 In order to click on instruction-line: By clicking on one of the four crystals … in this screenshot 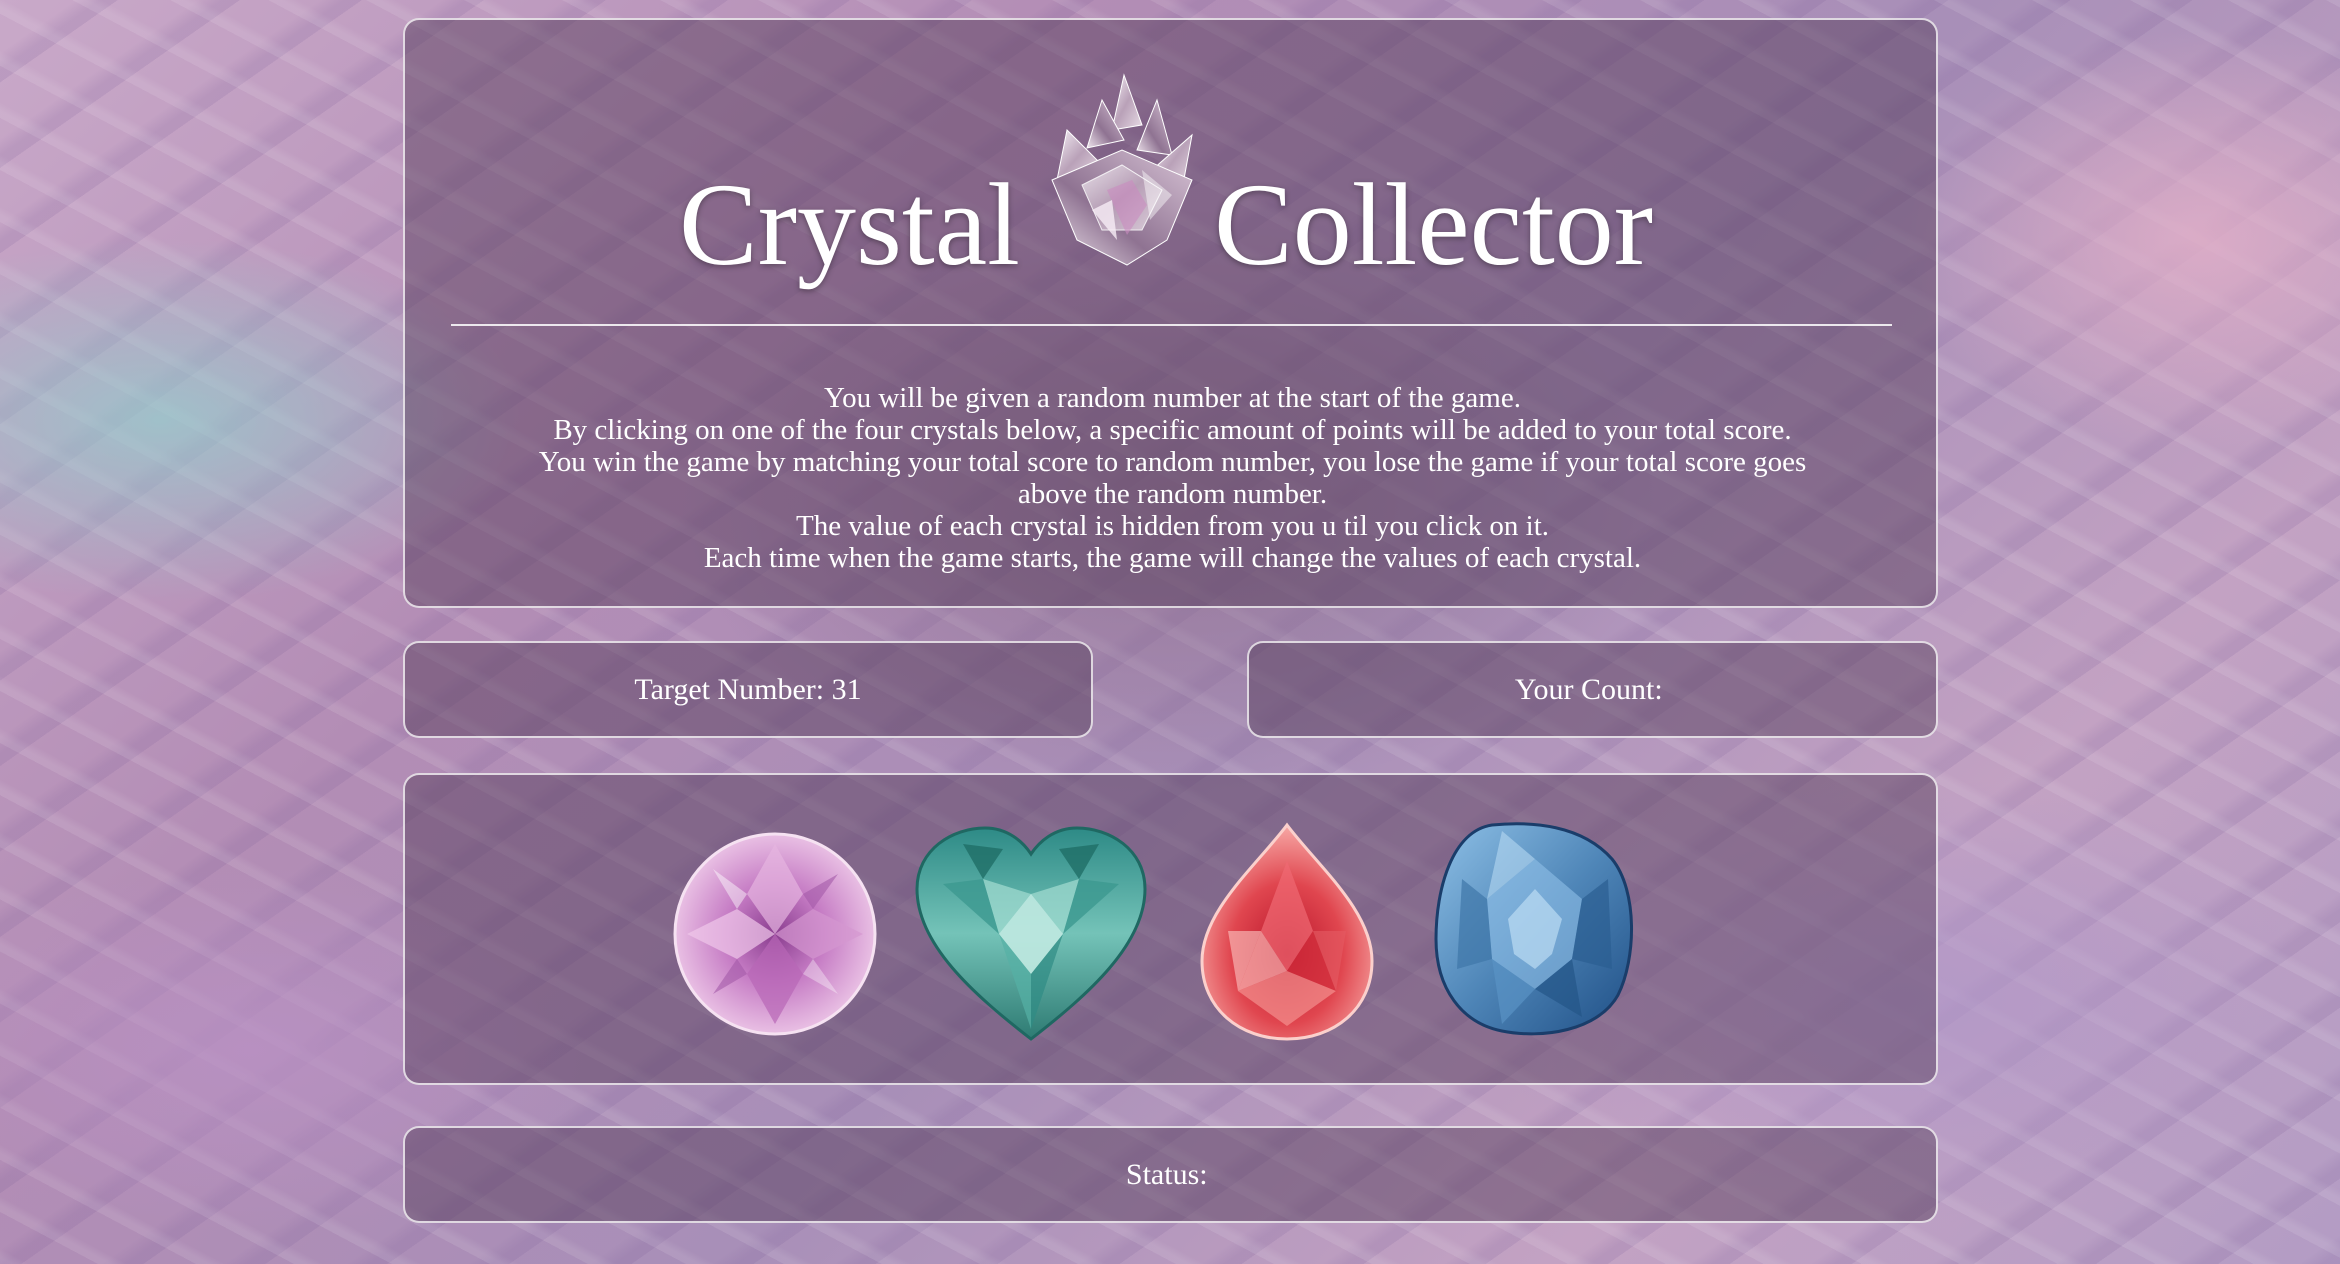, I will do `click(1172, 430)`.